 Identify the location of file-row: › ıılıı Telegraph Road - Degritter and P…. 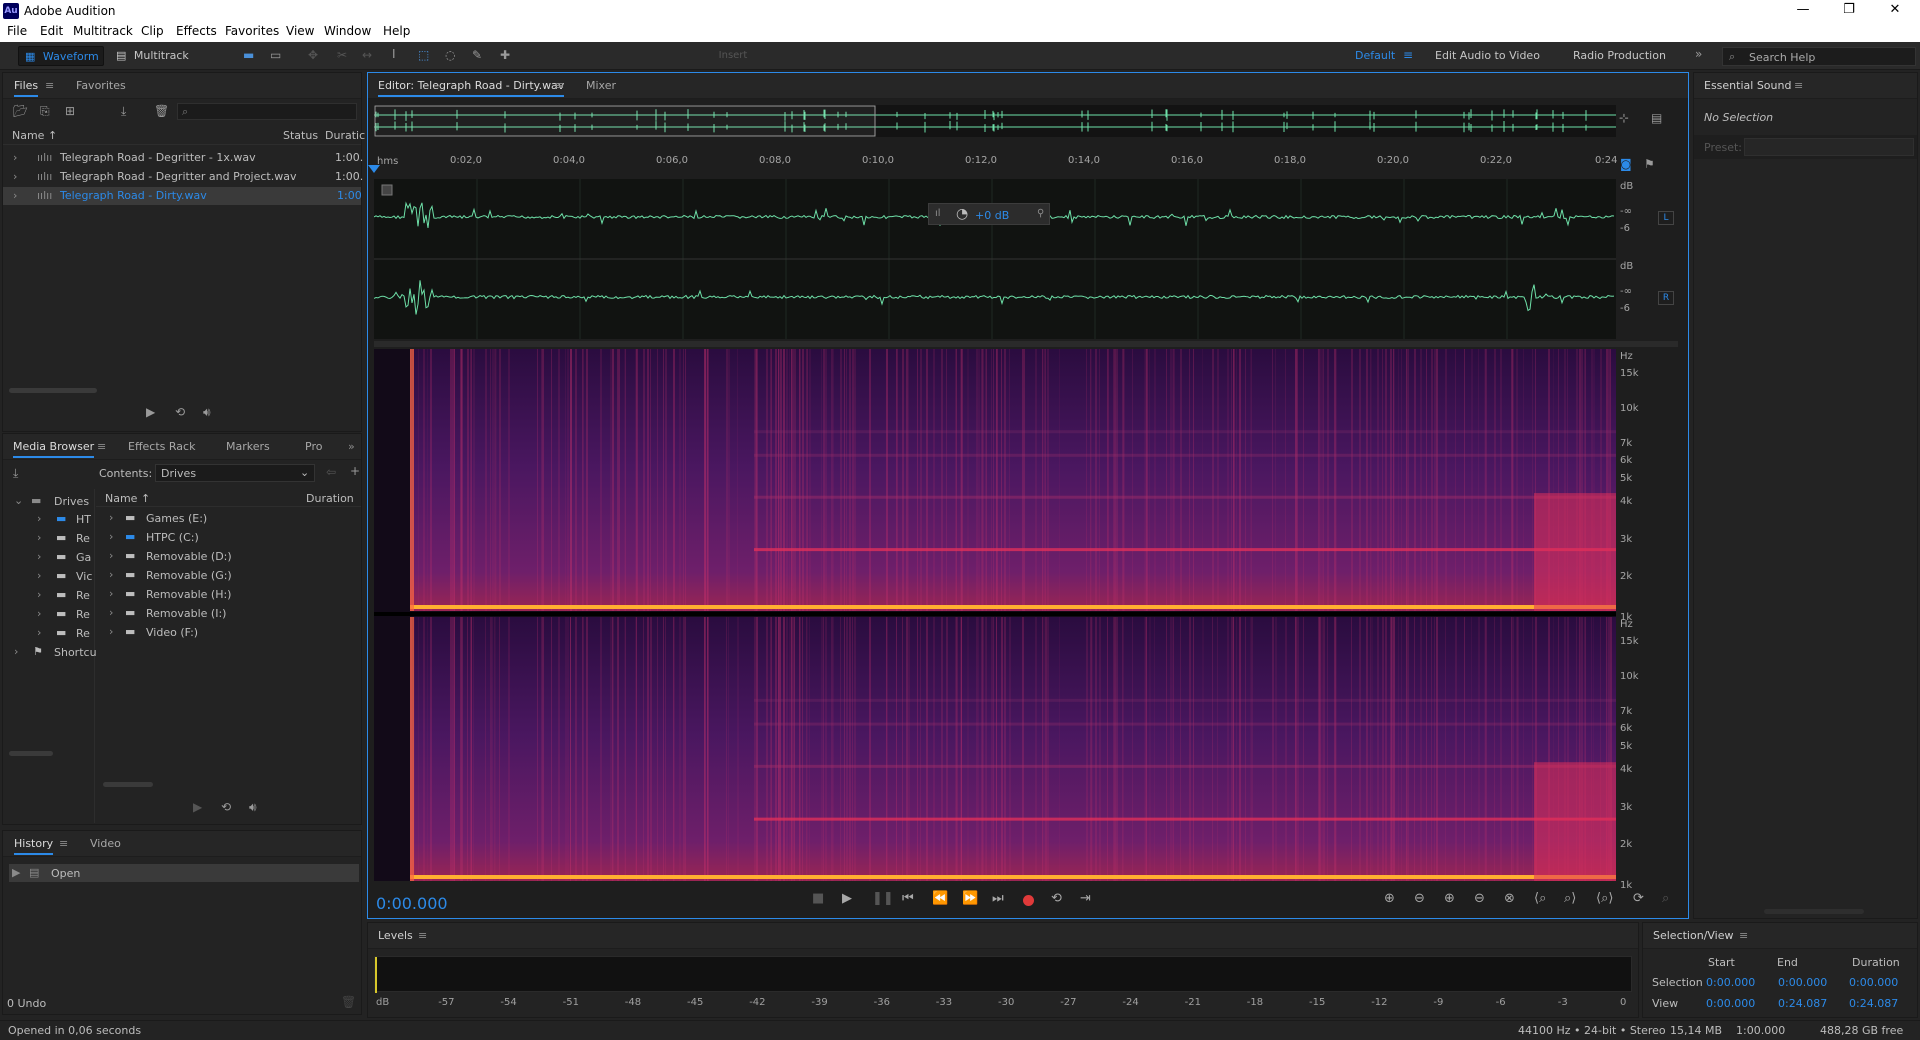
(183, 177).